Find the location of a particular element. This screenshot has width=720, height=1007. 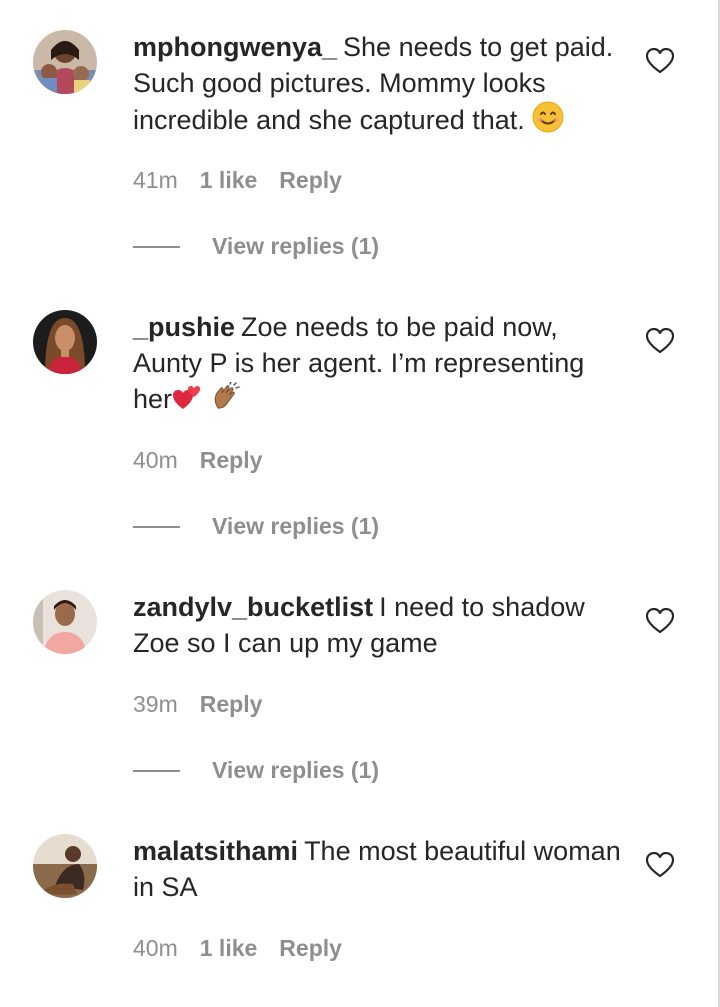

comment-meta: 40m Reply is located at coordinates (197, 460).